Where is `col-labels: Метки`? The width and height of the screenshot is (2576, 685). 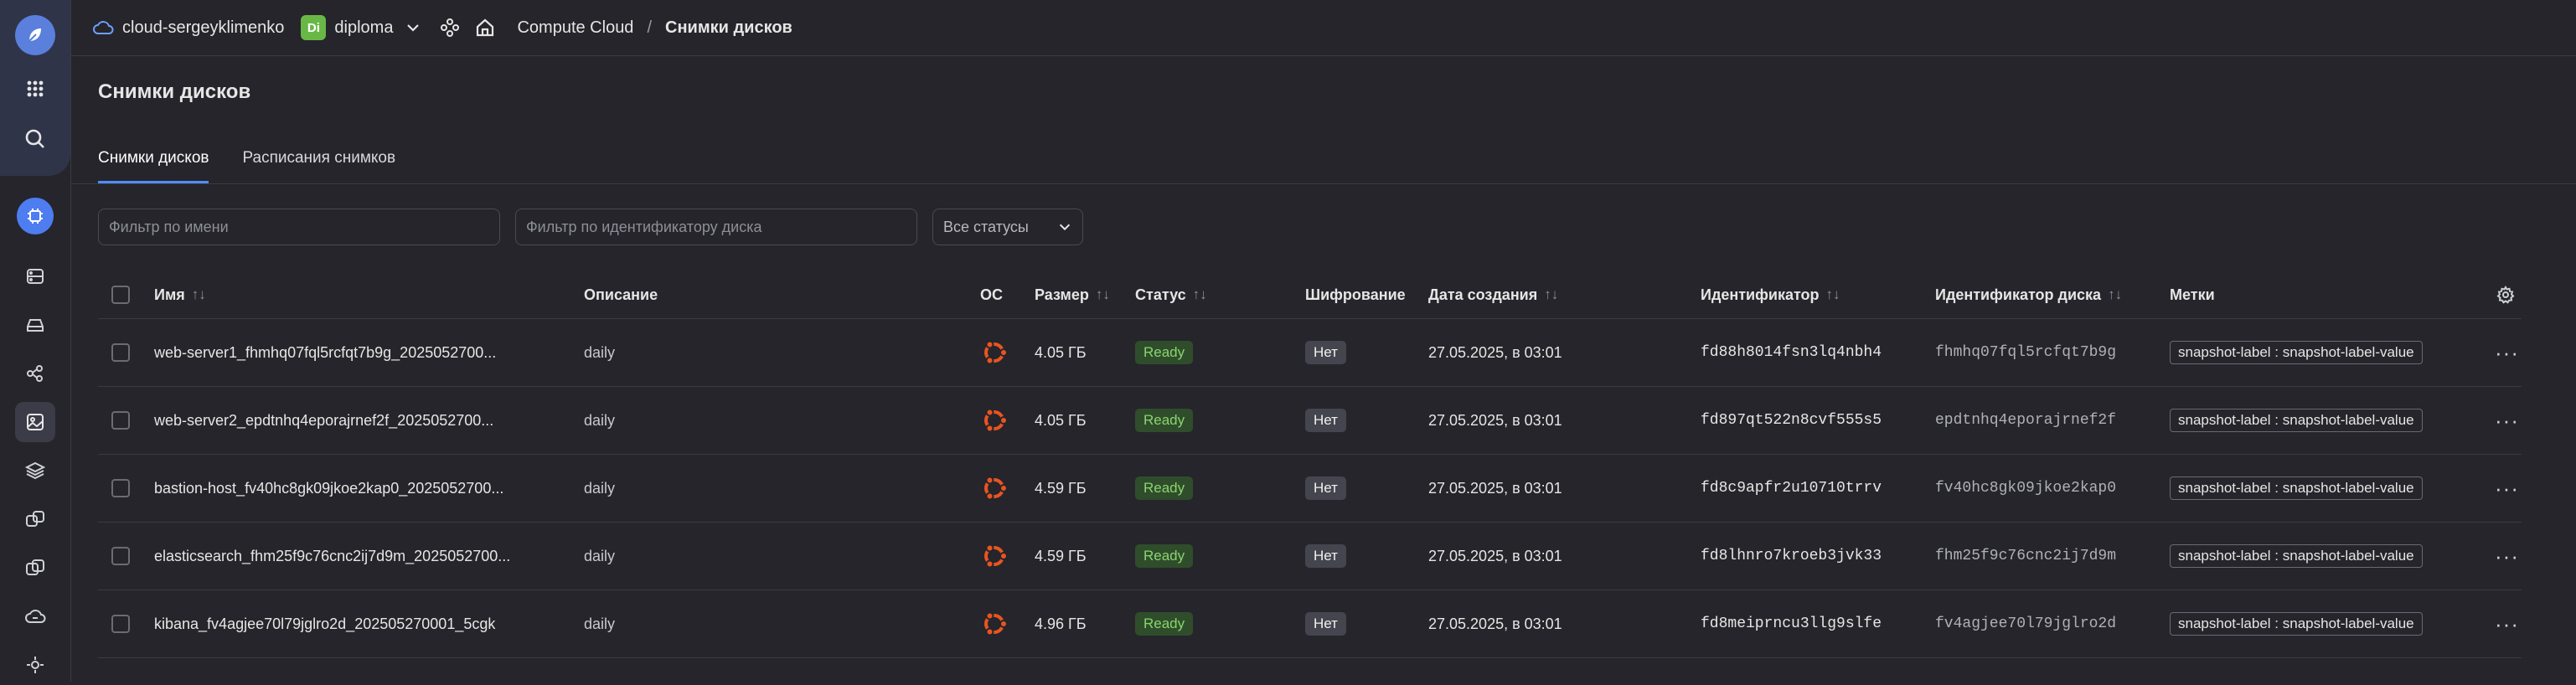 col-labels: Метки is located at coordinates (2192, 294).